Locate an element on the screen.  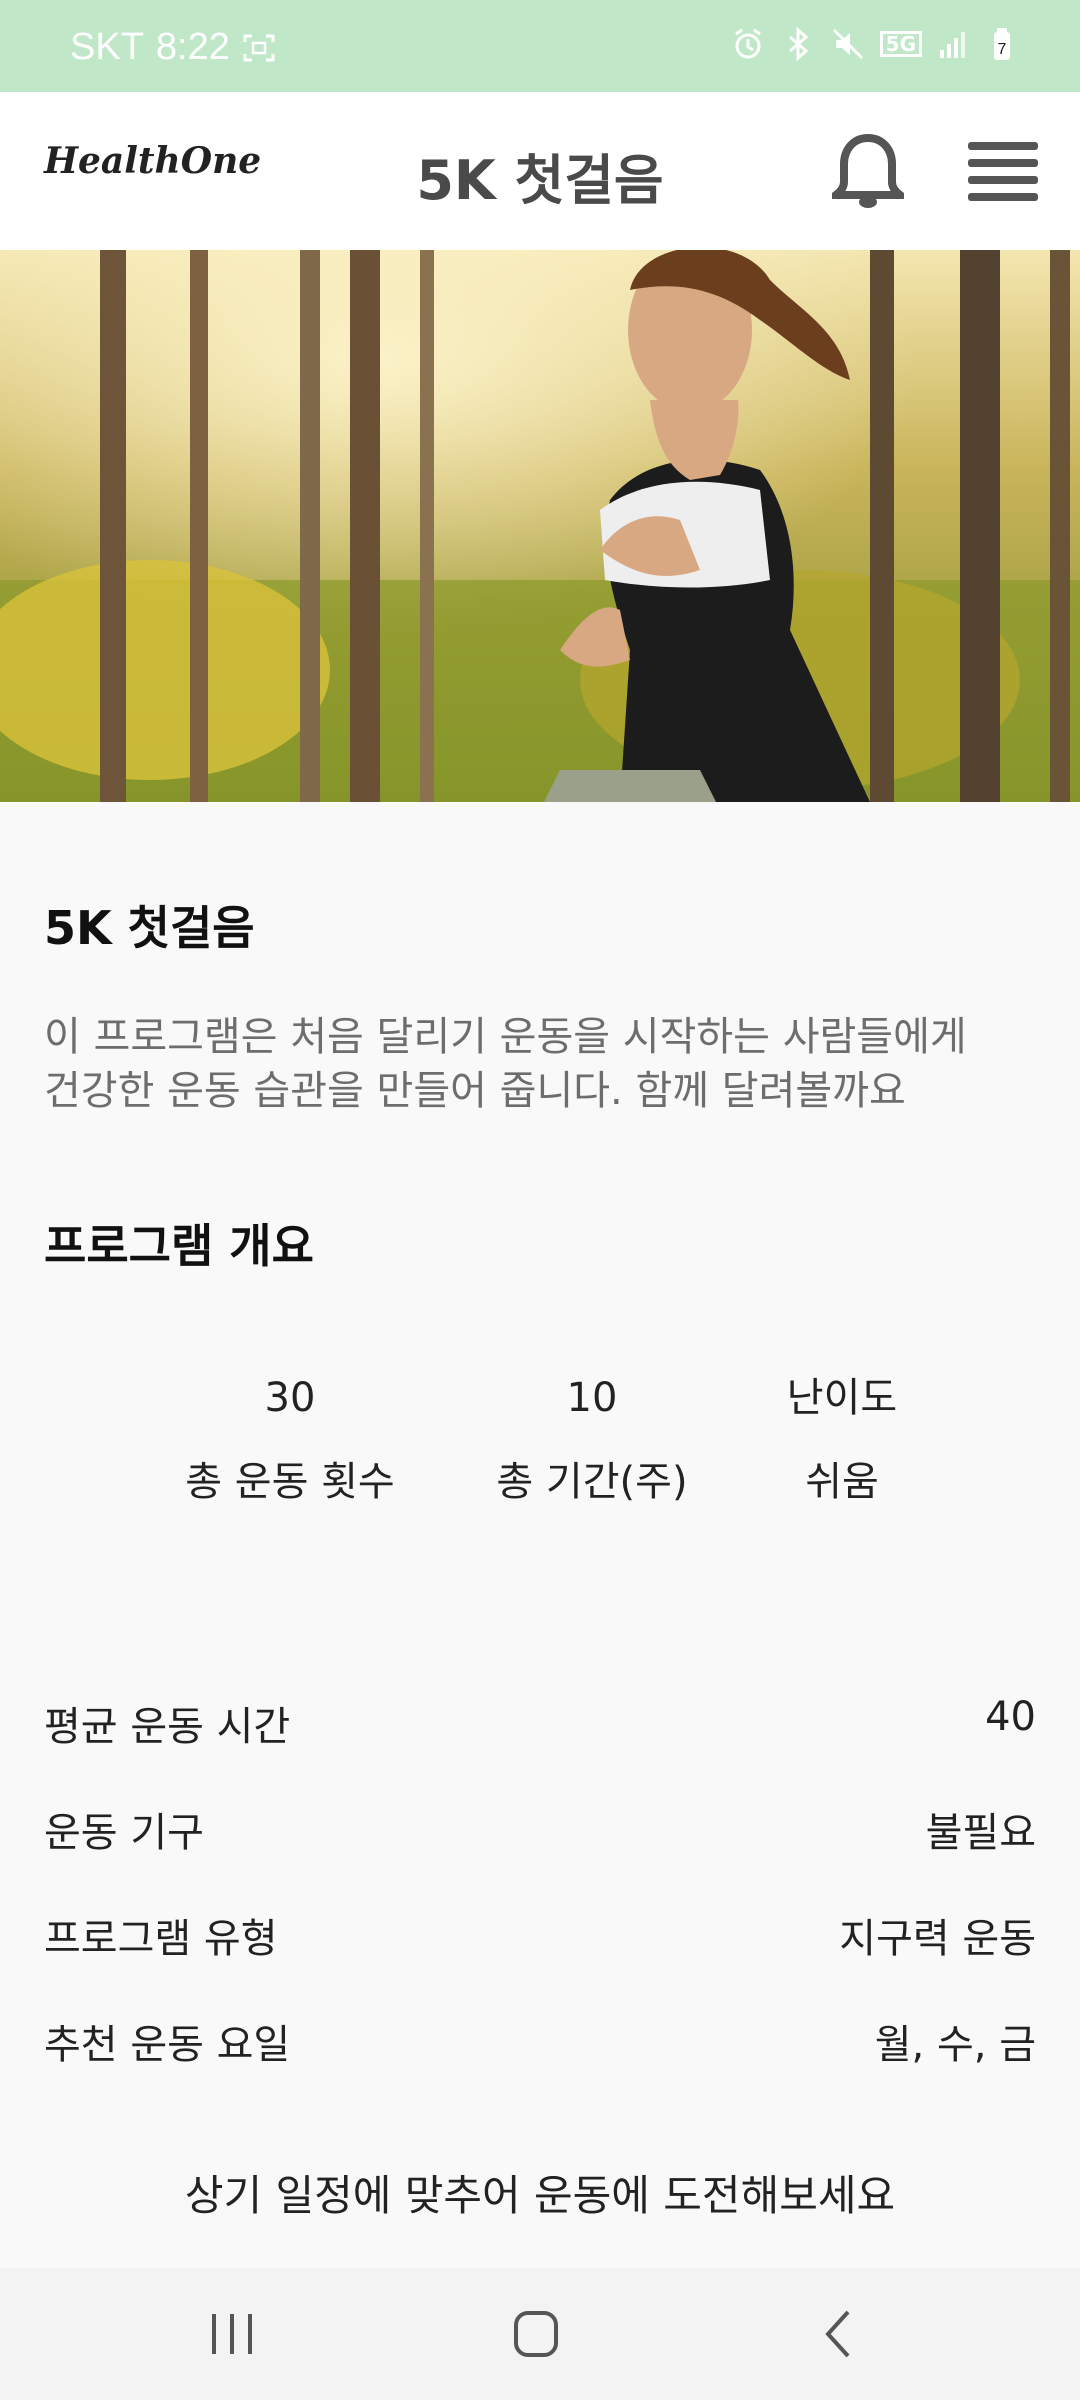
alarm-icon is located at coordinates (747, 43).